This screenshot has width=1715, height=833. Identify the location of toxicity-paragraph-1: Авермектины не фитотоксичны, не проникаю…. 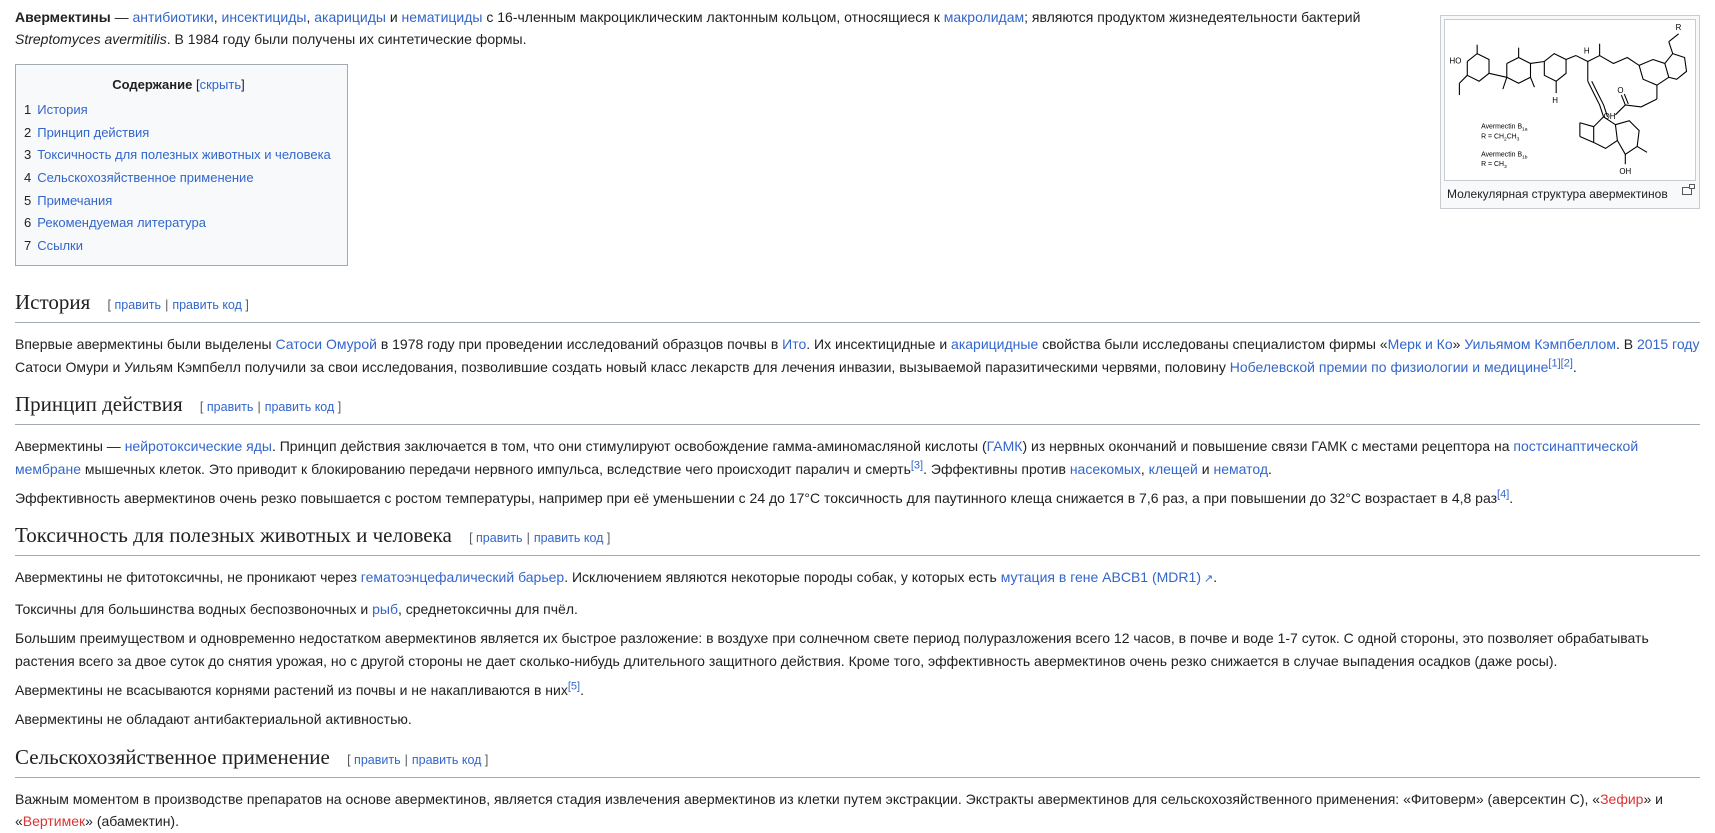
(857, 578).